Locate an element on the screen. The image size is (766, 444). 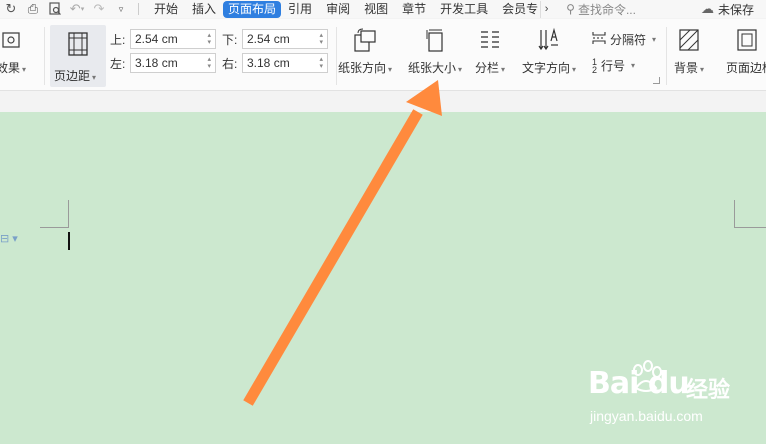
margin-top-label: 上: is located at coordinates (118, 39).